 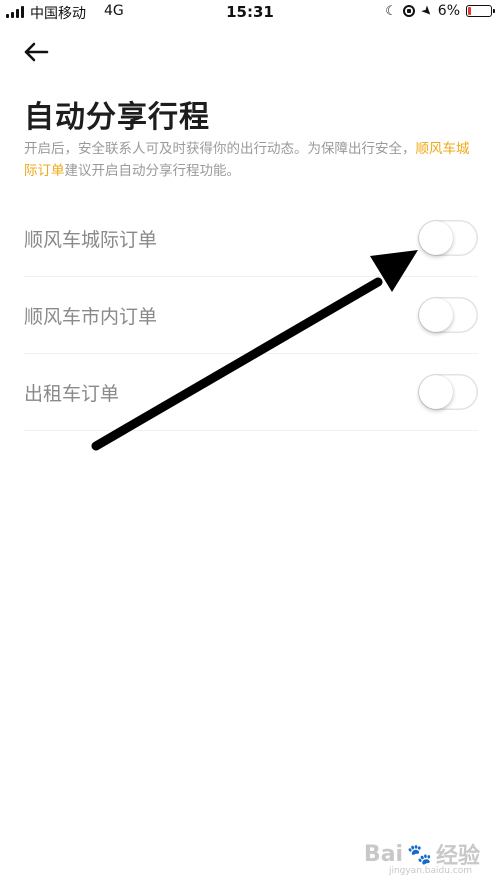 What do you see at coordinates (419, 854) in the screenshot?
I see `paw-icon: 🐾` at bounding box center [419, 854].